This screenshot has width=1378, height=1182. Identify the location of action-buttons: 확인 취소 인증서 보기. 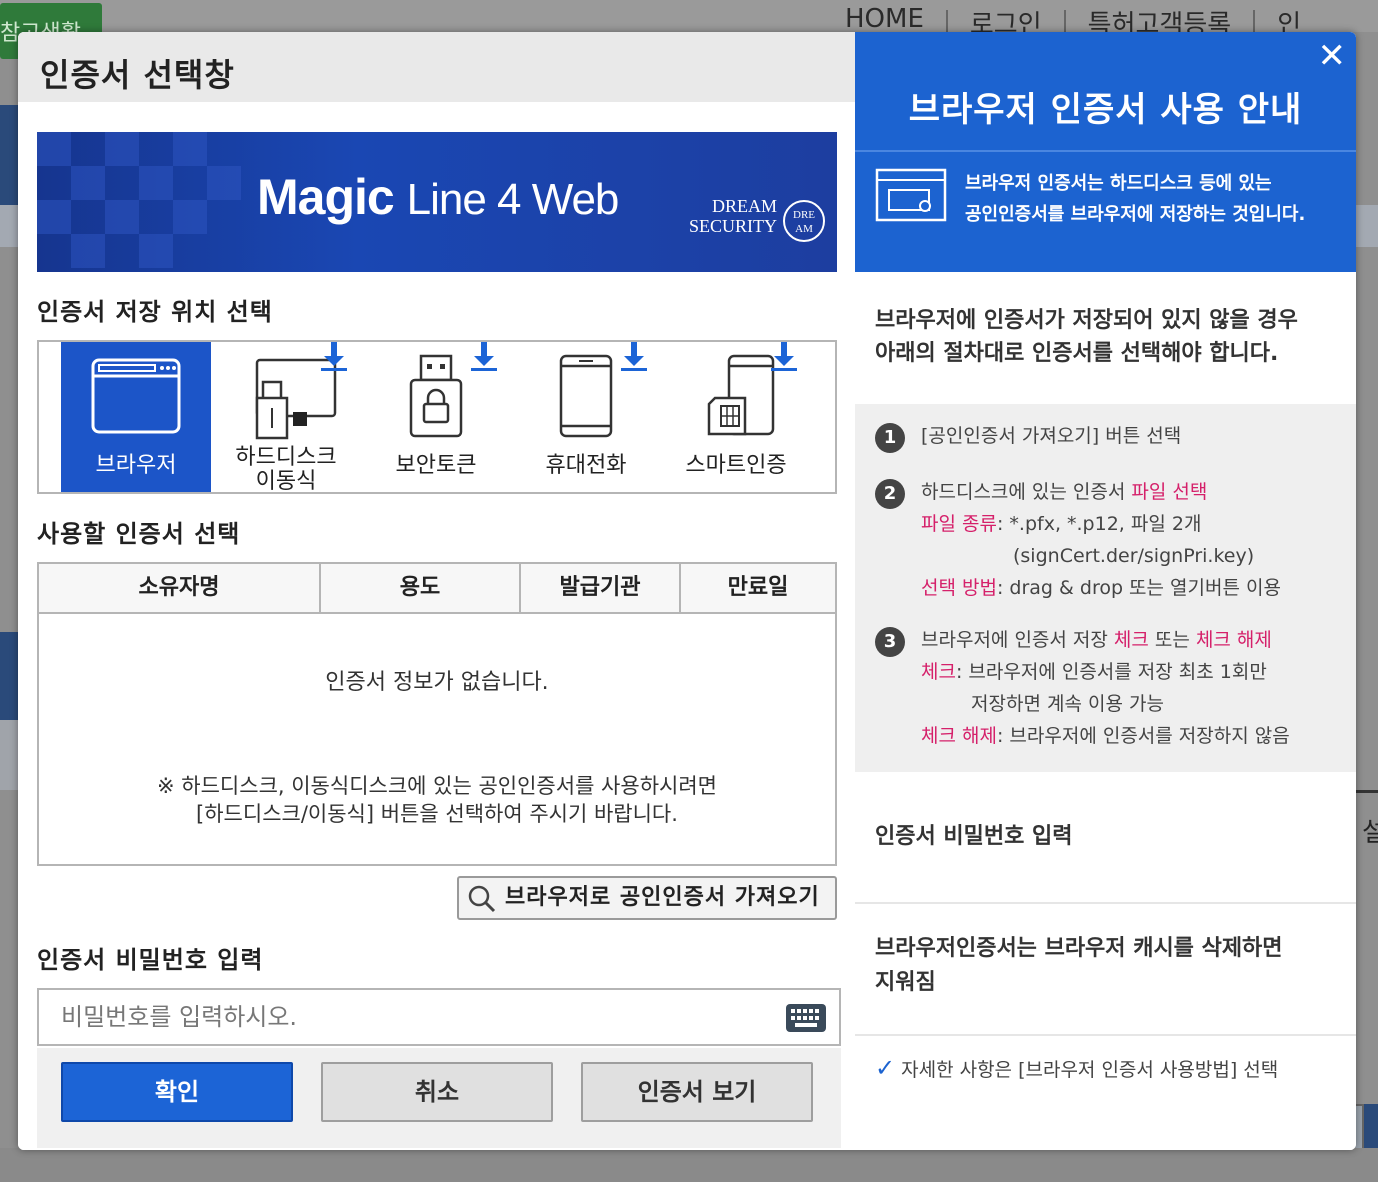
(439, 1098).